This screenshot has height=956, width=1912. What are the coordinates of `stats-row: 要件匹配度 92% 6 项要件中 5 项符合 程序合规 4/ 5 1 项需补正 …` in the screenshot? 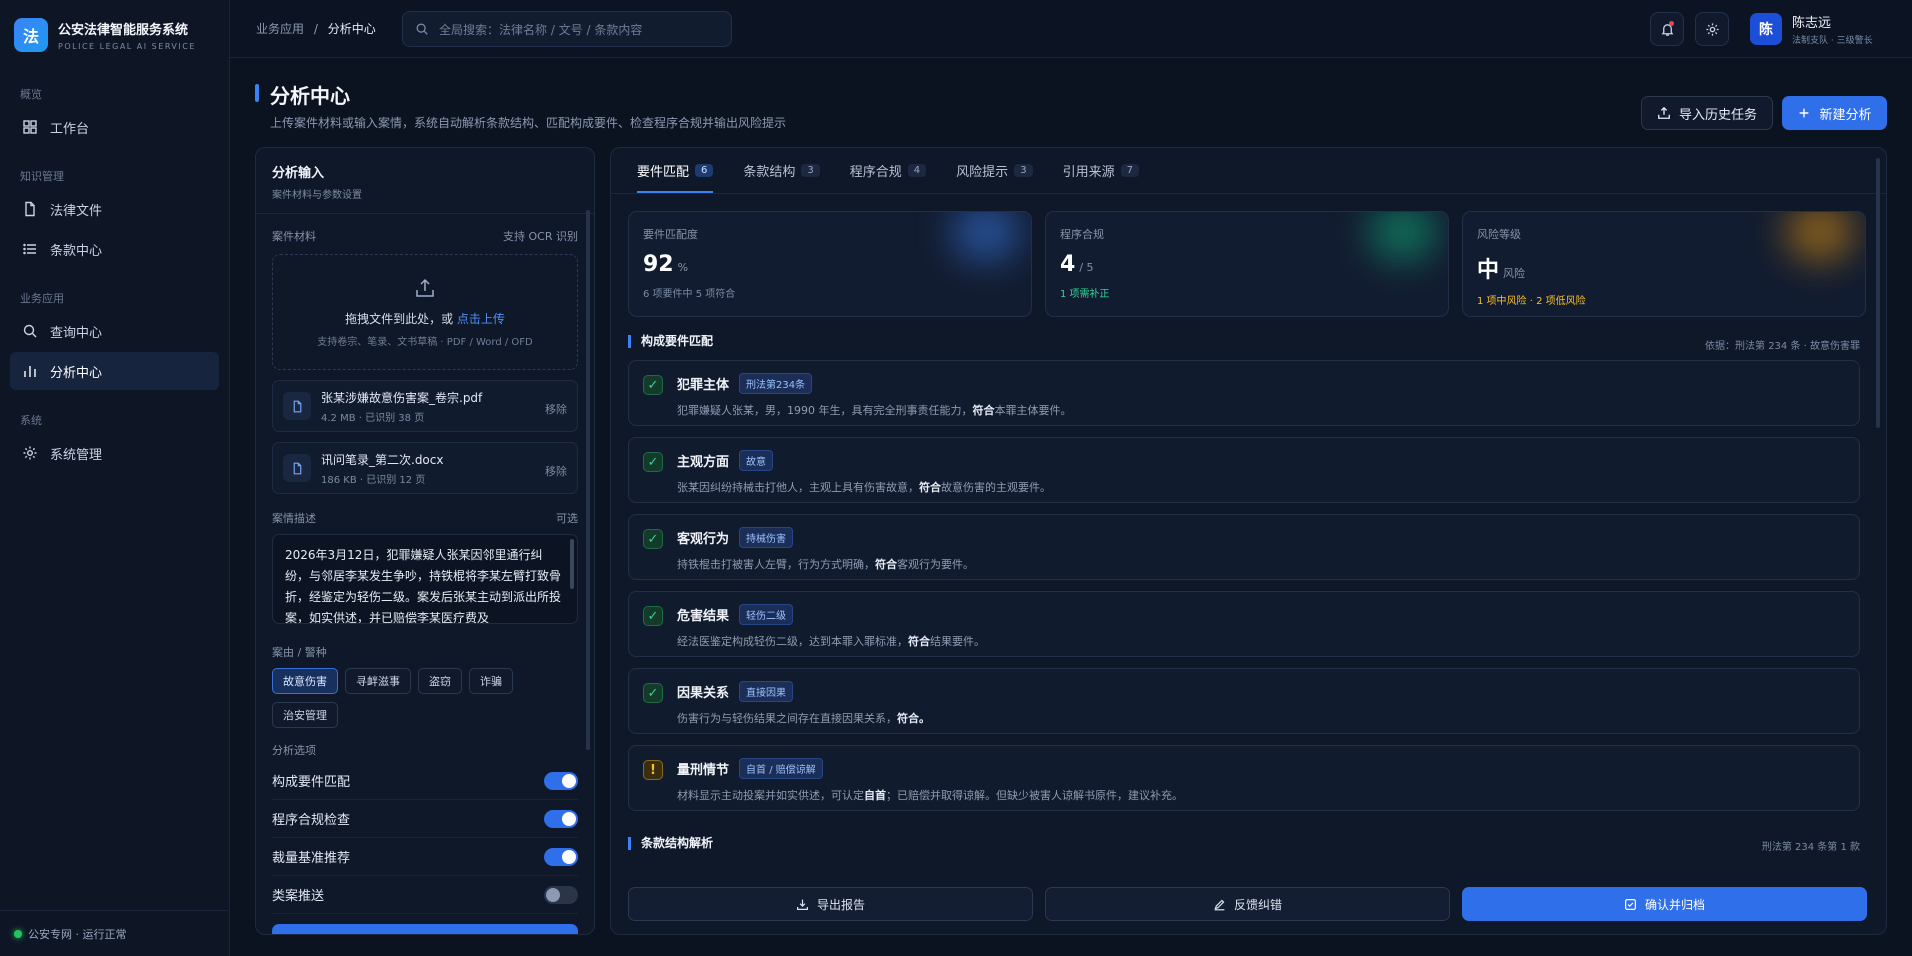 It's located at (1253, 264).